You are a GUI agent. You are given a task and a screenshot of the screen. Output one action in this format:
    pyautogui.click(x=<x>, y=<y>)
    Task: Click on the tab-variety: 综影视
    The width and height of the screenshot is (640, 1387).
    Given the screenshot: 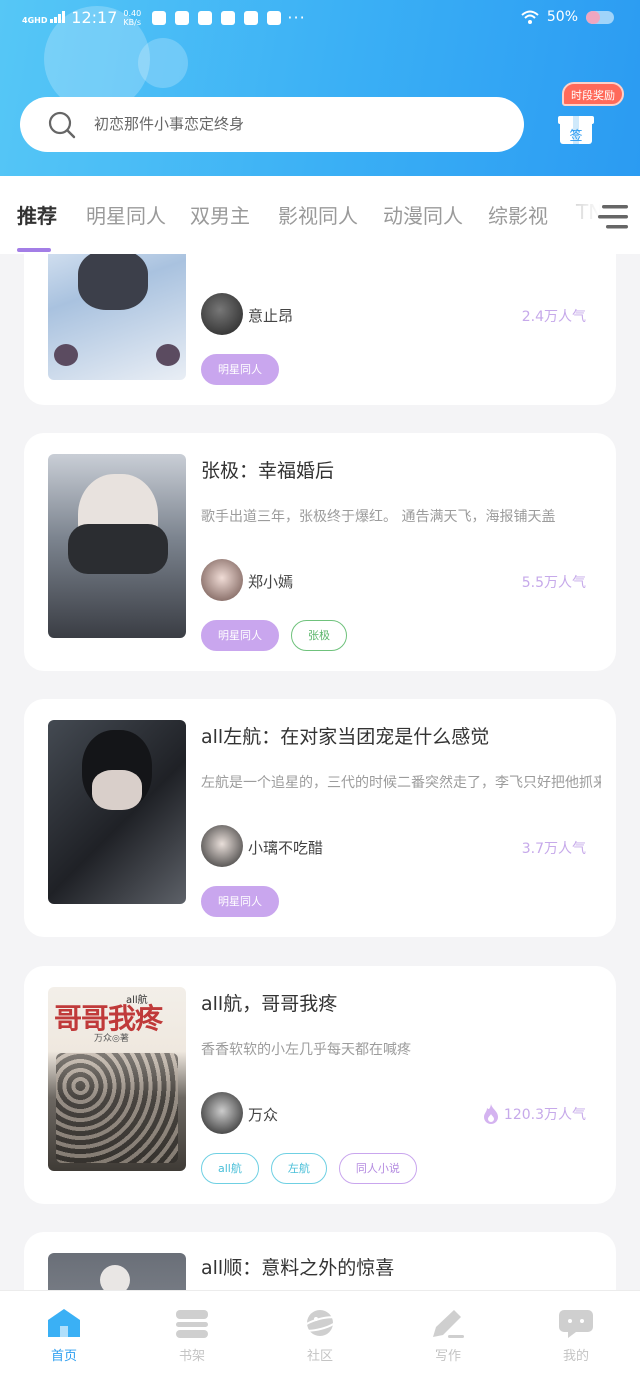 What is the action you would take?
    pyautogui.click(x=518, y=214)
    